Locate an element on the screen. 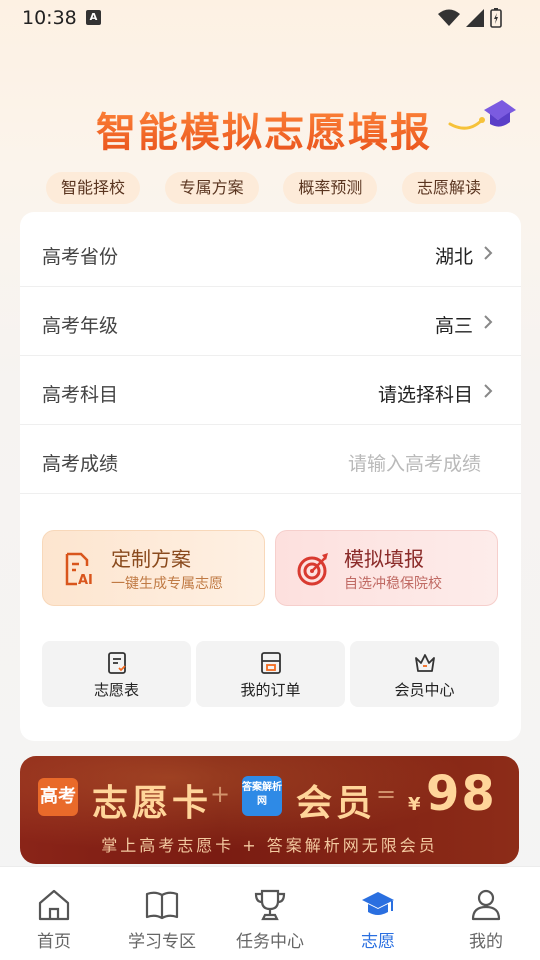 The height and width of the screenshot is (960, 540). banner-member: 会员 is located at coordinates (336, 803).